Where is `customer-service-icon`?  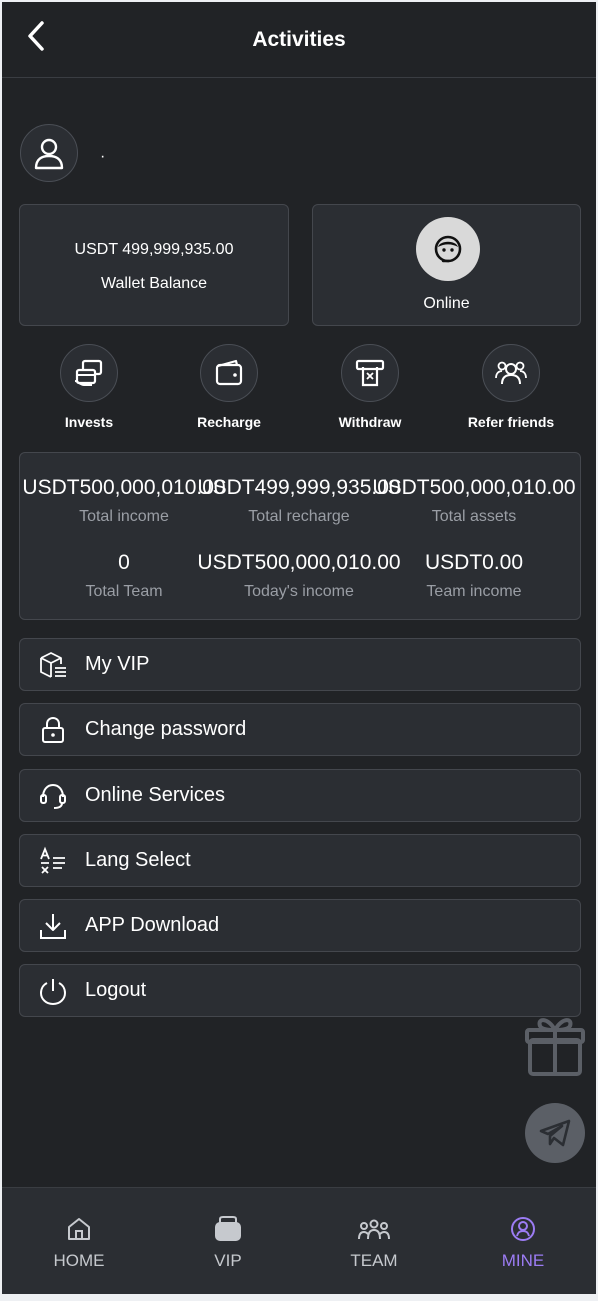 customer-service-icon is located at coordinates (448, 249).